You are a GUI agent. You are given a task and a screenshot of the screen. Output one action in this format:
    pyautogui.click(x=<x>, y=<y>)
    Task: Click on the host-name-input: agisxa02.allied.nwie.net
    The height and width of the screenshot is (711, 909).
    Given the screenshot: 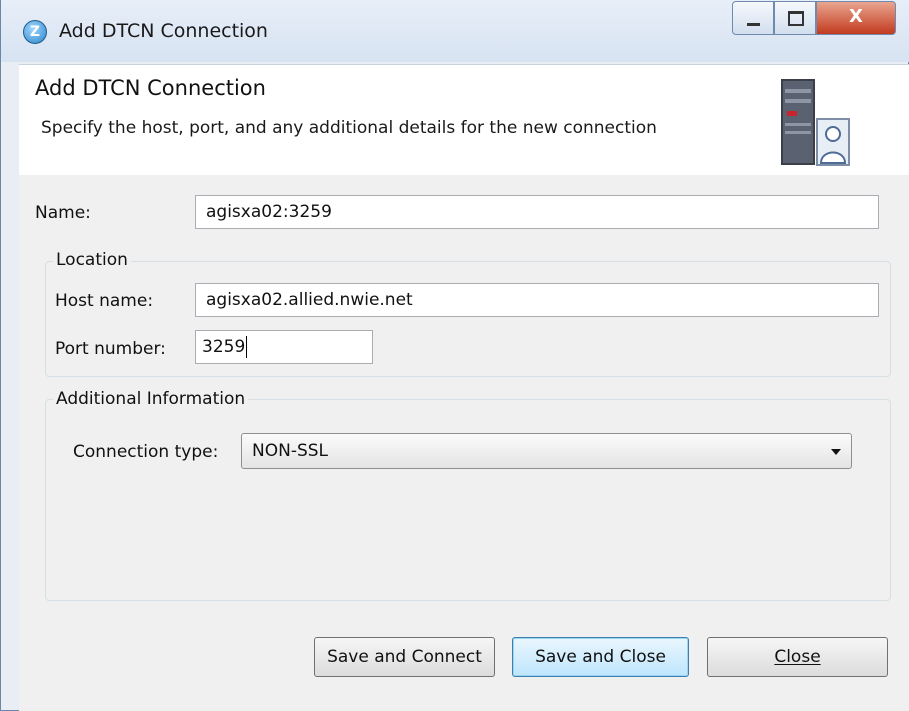 What is the action you would take?
    pyautogui.click(x=537, y=300)
    